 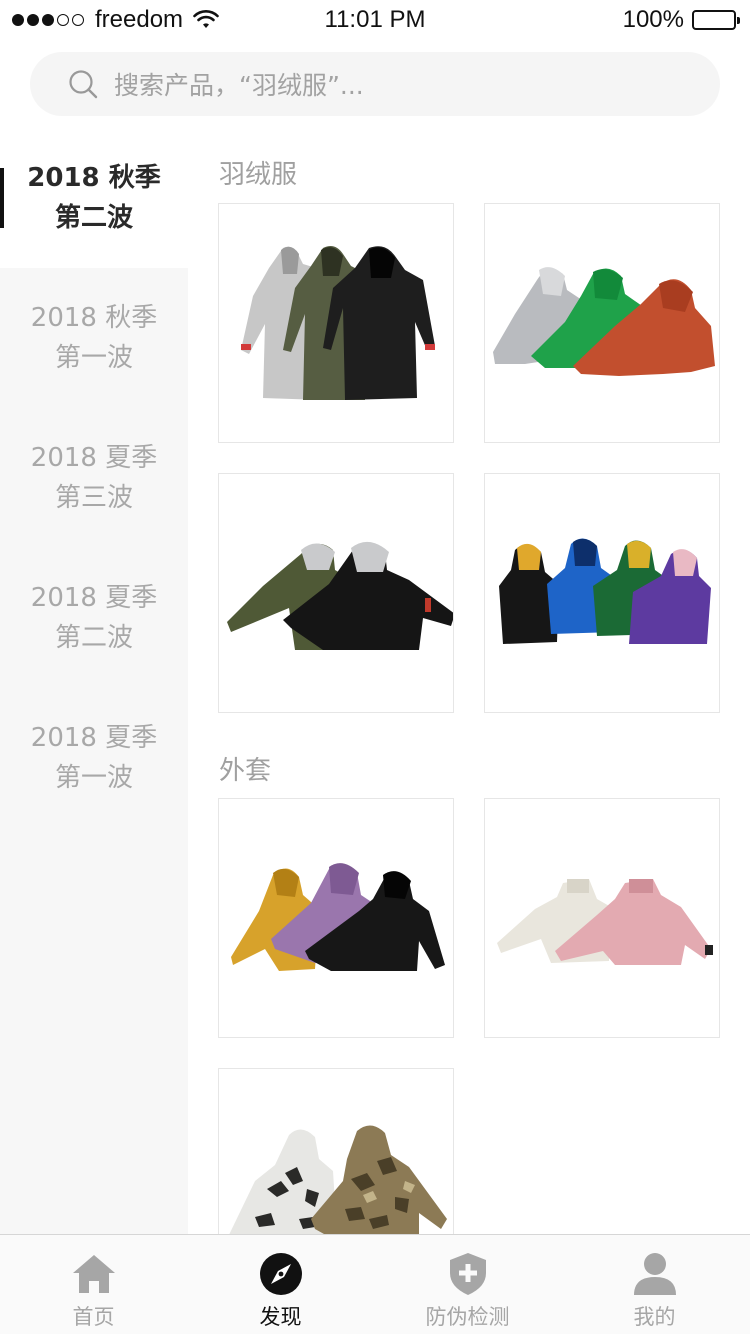 What do you see at coordinates (653, 19) in the screenshot?
I see `battery-percent: 100%` at bounding box center [653, 19].